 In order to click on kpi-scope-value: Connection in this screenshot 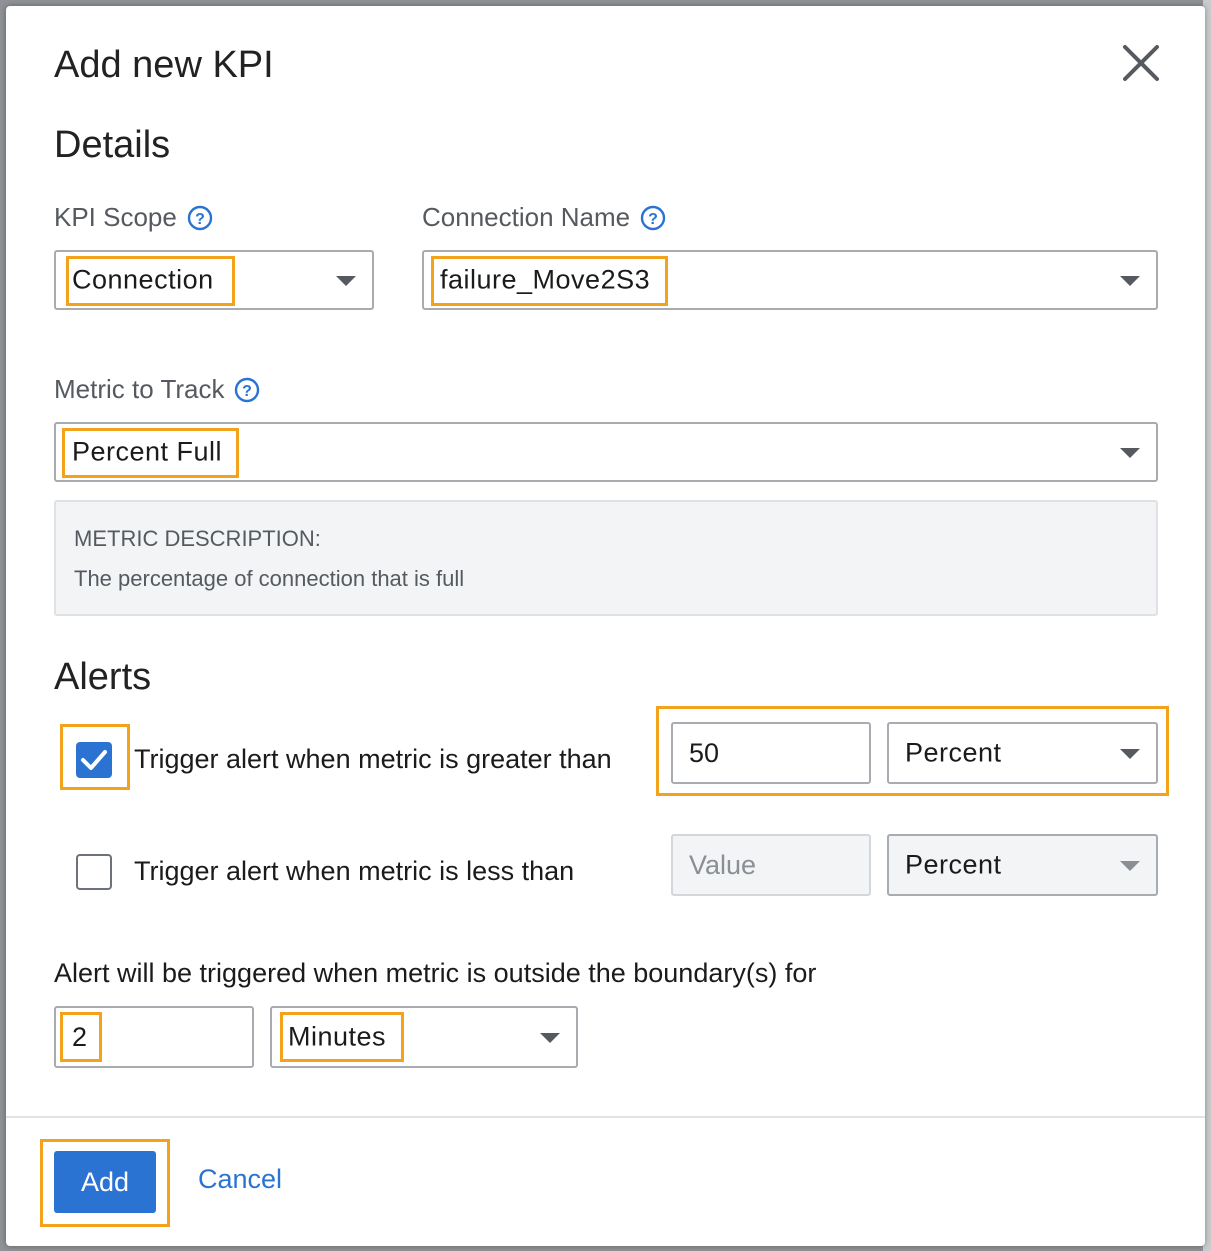, I will do `click(143, 279)`.